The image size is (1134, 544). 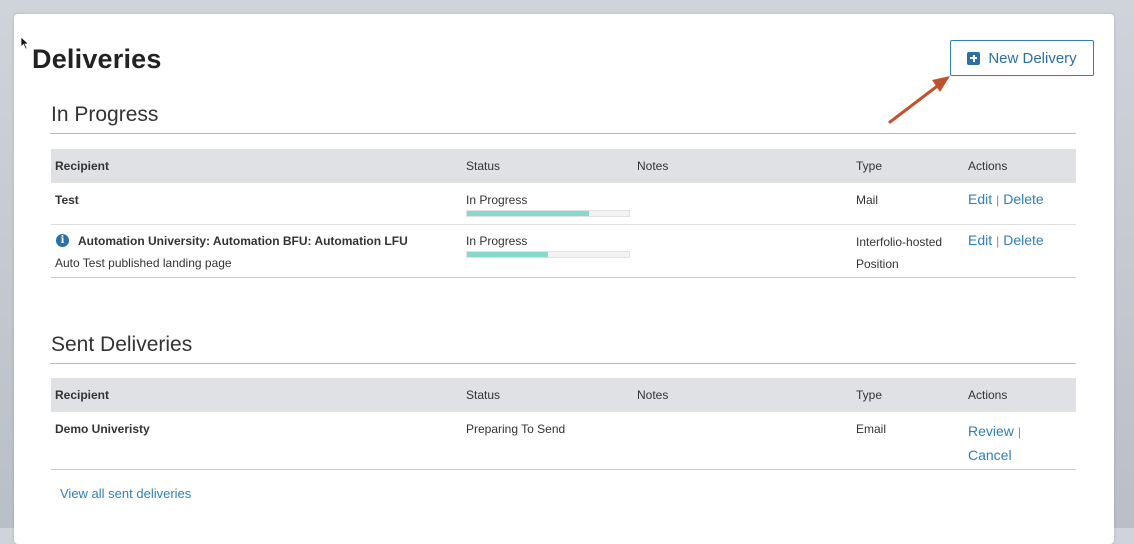 What do you see at coordinates (516, 429) in the screenshot?
I see `row-status: Preparing To Send` at bounding box center [516, 429].